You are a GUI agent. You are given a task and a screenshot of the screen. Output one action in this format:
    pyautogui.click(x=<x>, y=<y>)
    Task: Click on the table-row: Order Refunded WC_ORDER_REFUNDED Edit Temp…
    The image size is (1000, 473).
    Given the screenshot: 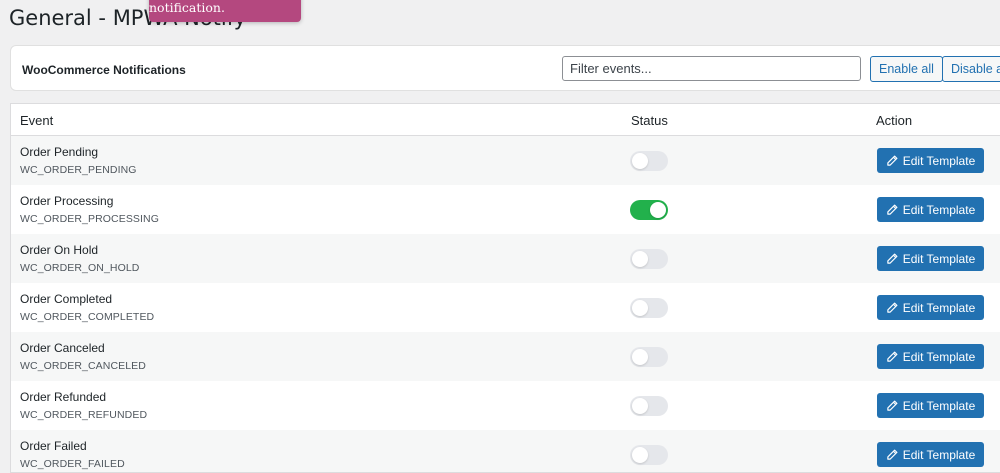 What is the action you would take?
    pyautogui.click(x=505, y=405)
    